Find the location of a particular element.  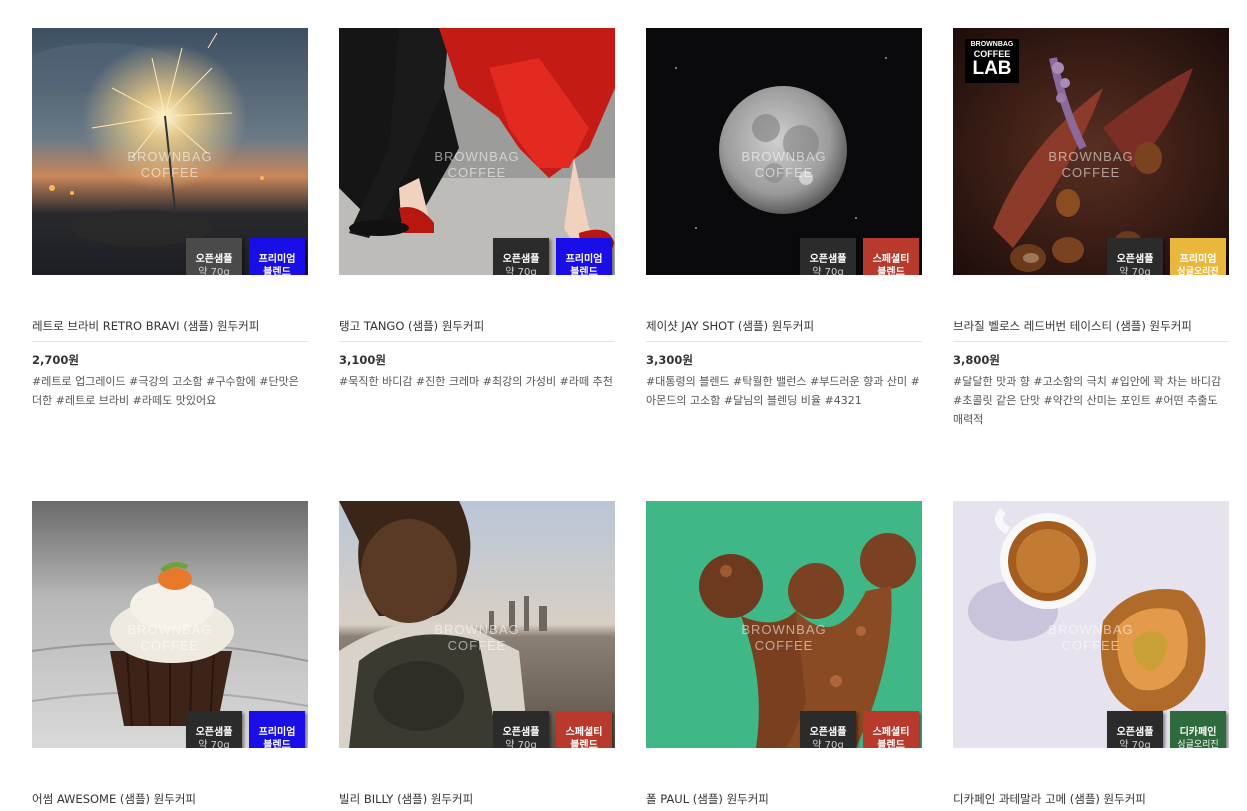

product-title: 빌리 BILLY (샘플) 원두커피 is located at coordinates (477, 801).